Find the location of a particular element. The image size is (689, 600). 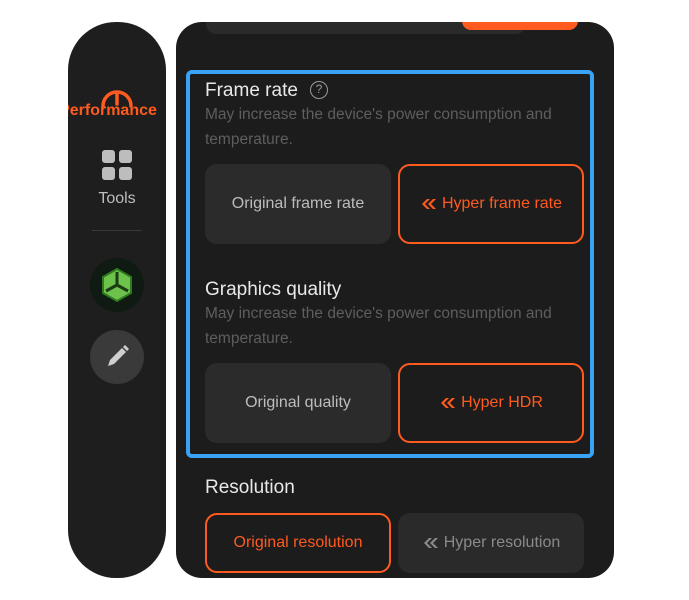

resolution-title: Resolution is located at coordinates (250, 487).